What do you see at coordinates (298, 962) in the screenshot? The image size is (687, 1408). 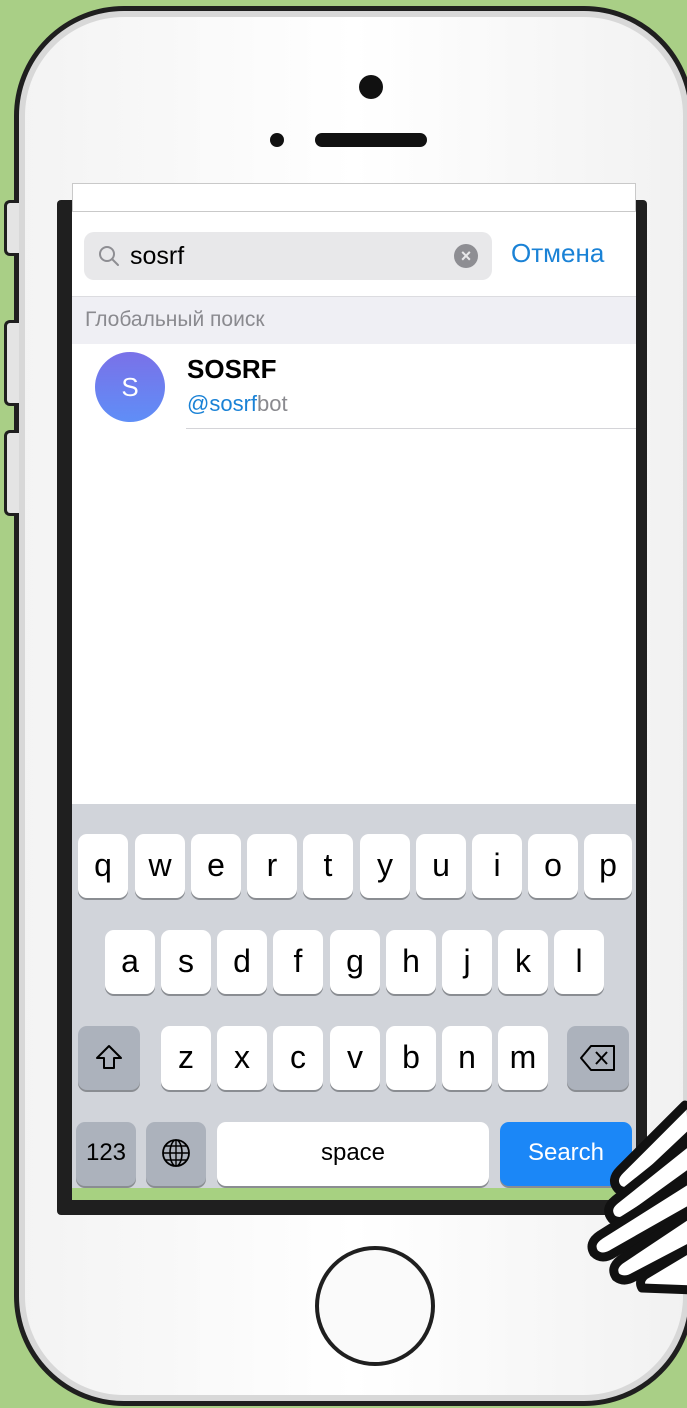 I see `key-f: f` at bounding box center [298, 962].